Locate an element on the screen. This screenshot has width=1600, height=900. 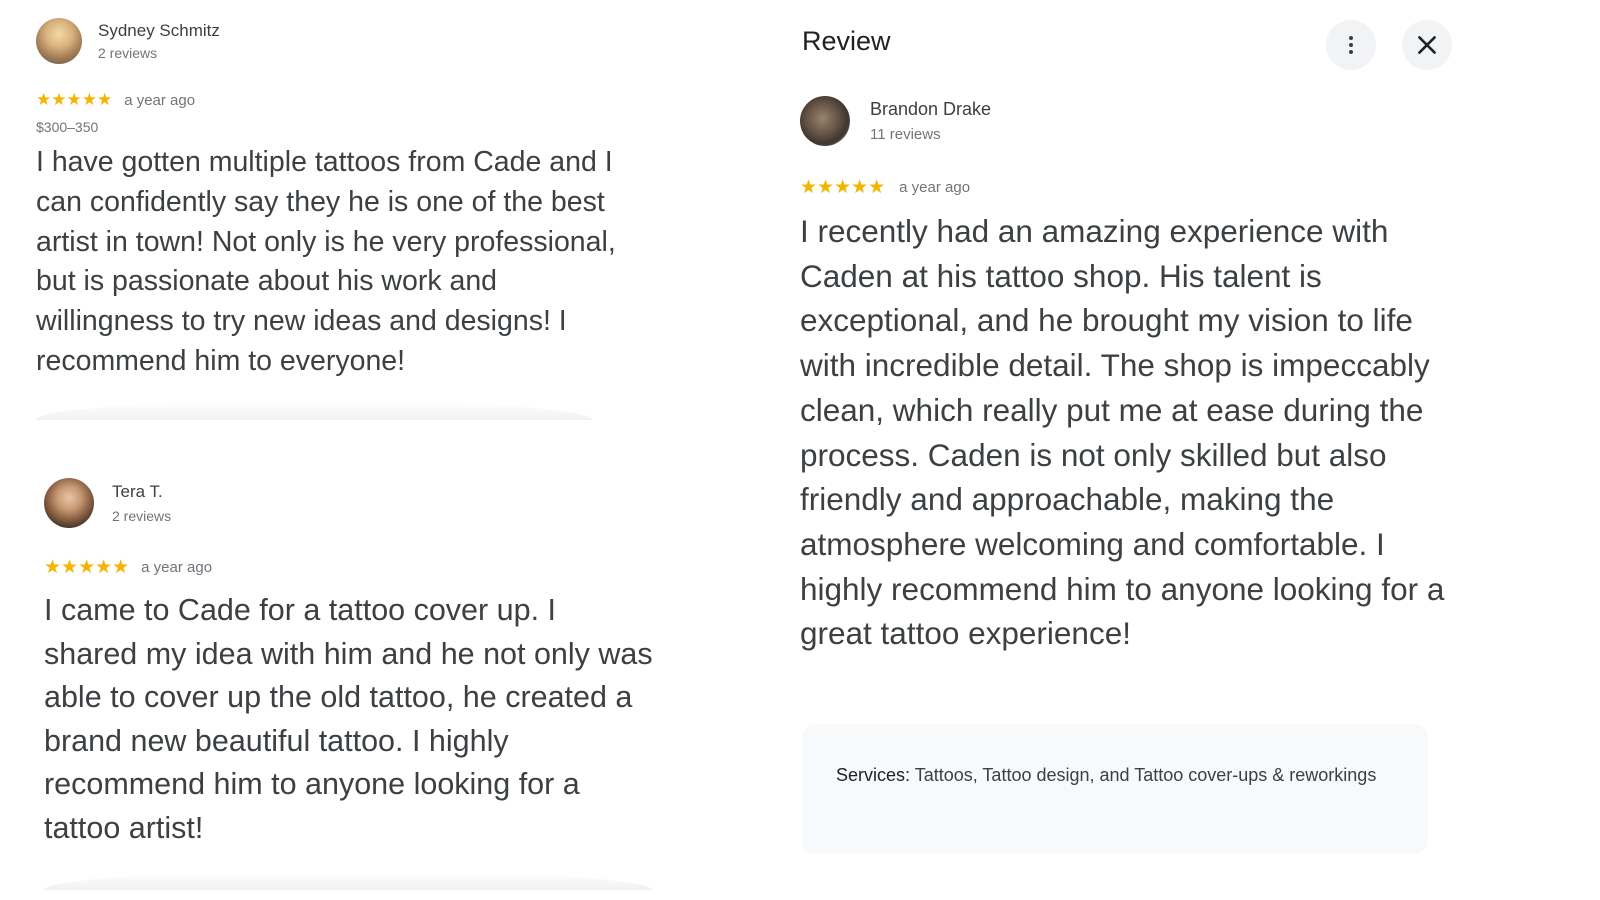
reviewer-review-count: 11 reviews is located at coordinates (905, 134).